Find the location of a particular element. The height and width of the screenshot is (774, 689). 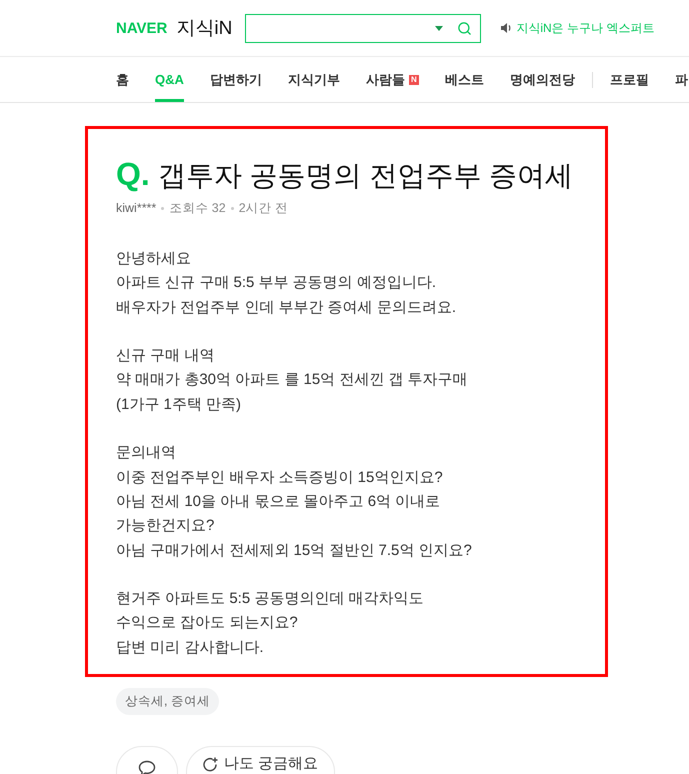

question-paragraph: 현거주 아파트도 5:5 공동명의인데 매각차익도 수익으로 잡아도 되는지요? 답변 미리 감사합니다. is located at coordinates (270, 623).